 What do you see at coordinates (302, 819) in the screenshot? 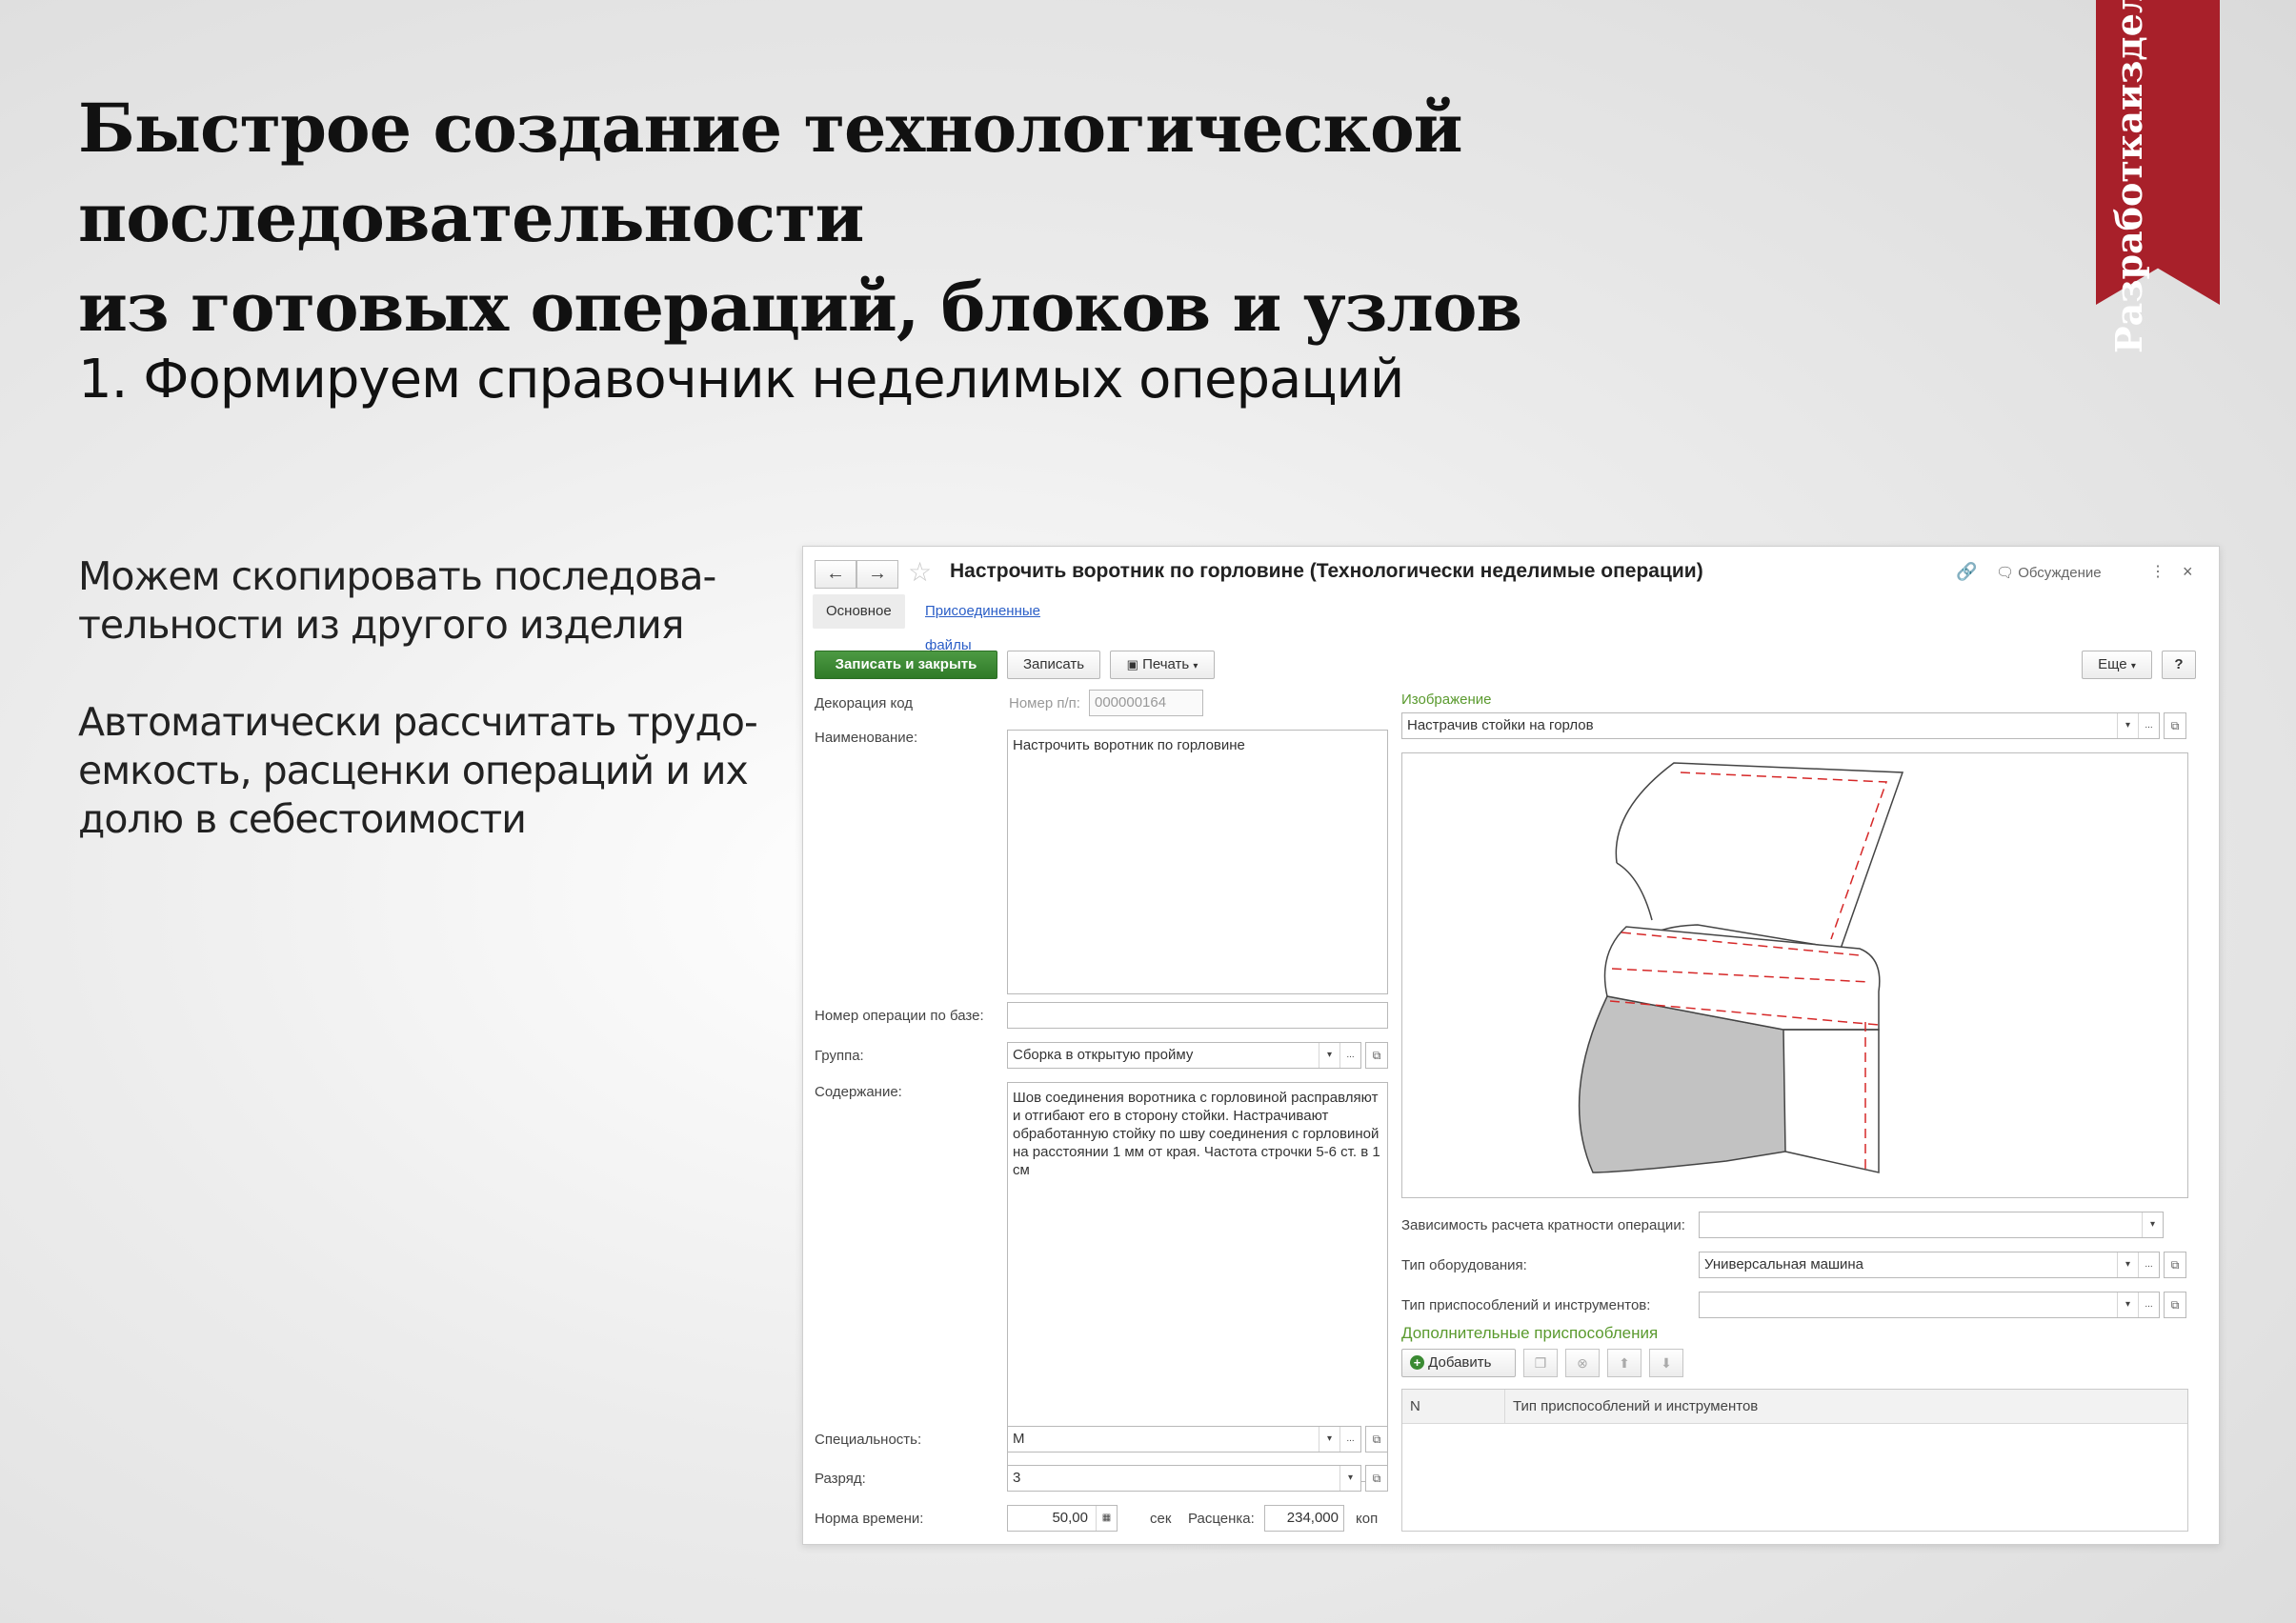
I see `paragraph-2-line-3: долю в себестоимости` at bounding box center [302, 819].